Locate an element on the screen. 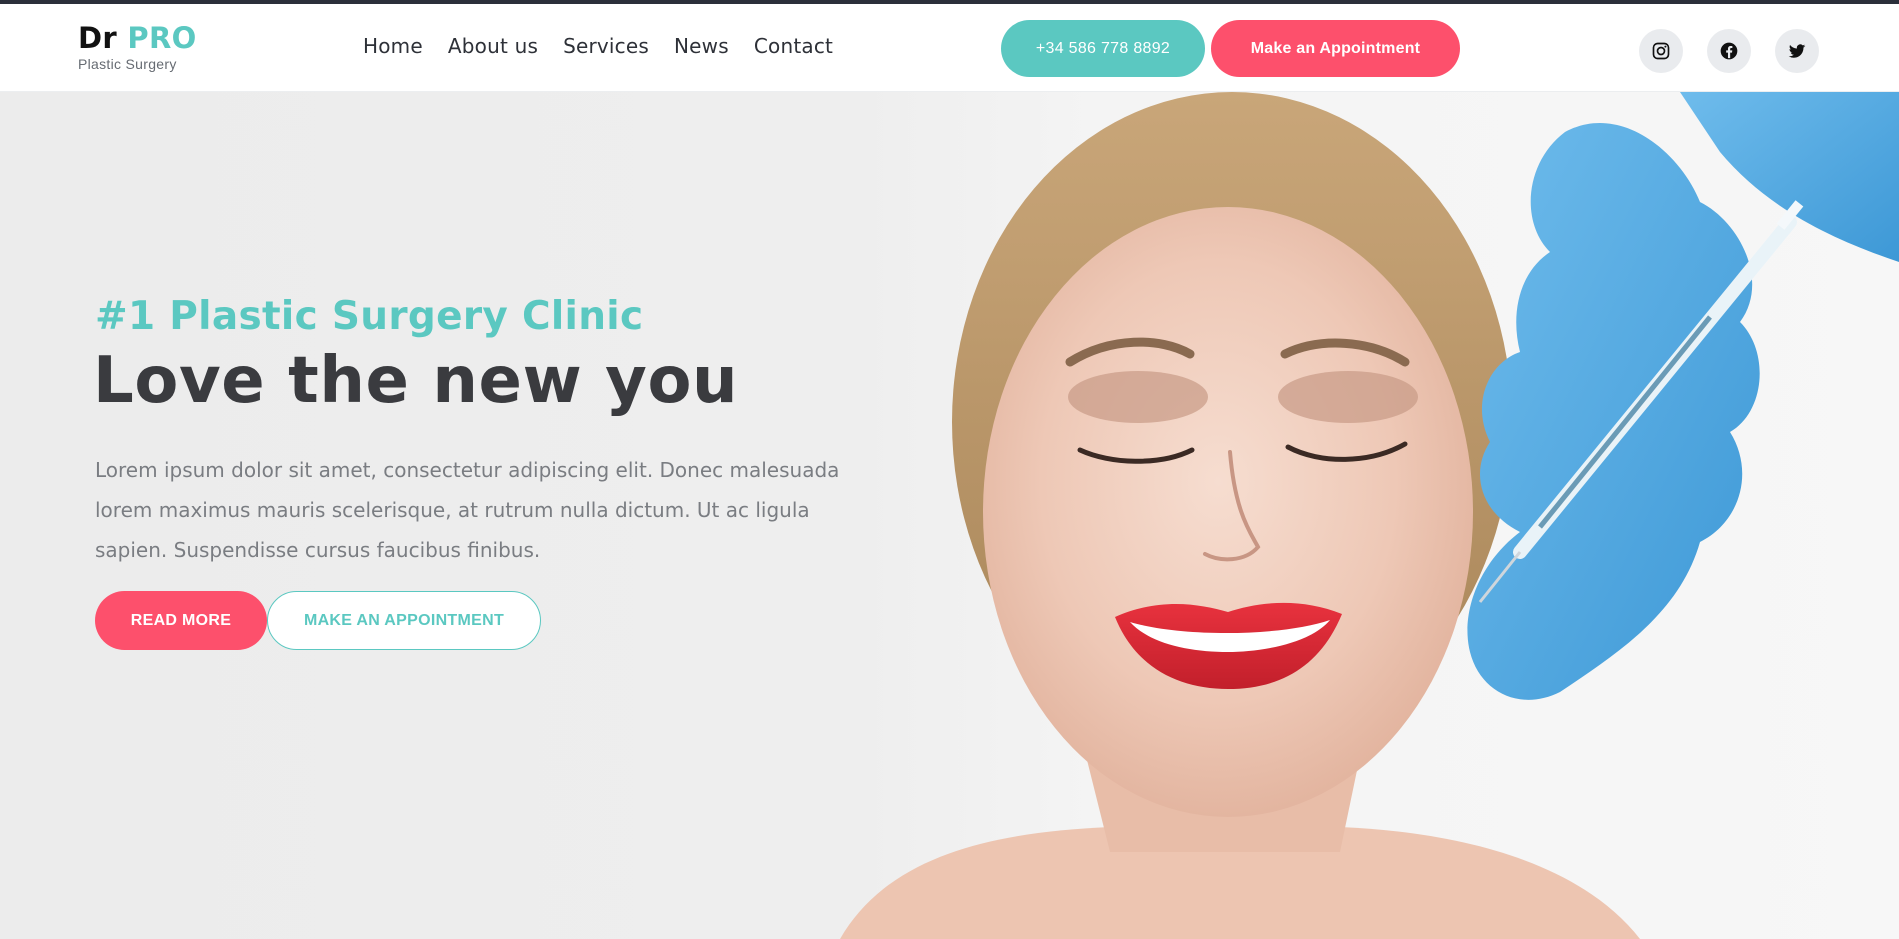 The width and height of the screenshot is (1899, 939). facebook-button is located at coordinates (1729, 51).